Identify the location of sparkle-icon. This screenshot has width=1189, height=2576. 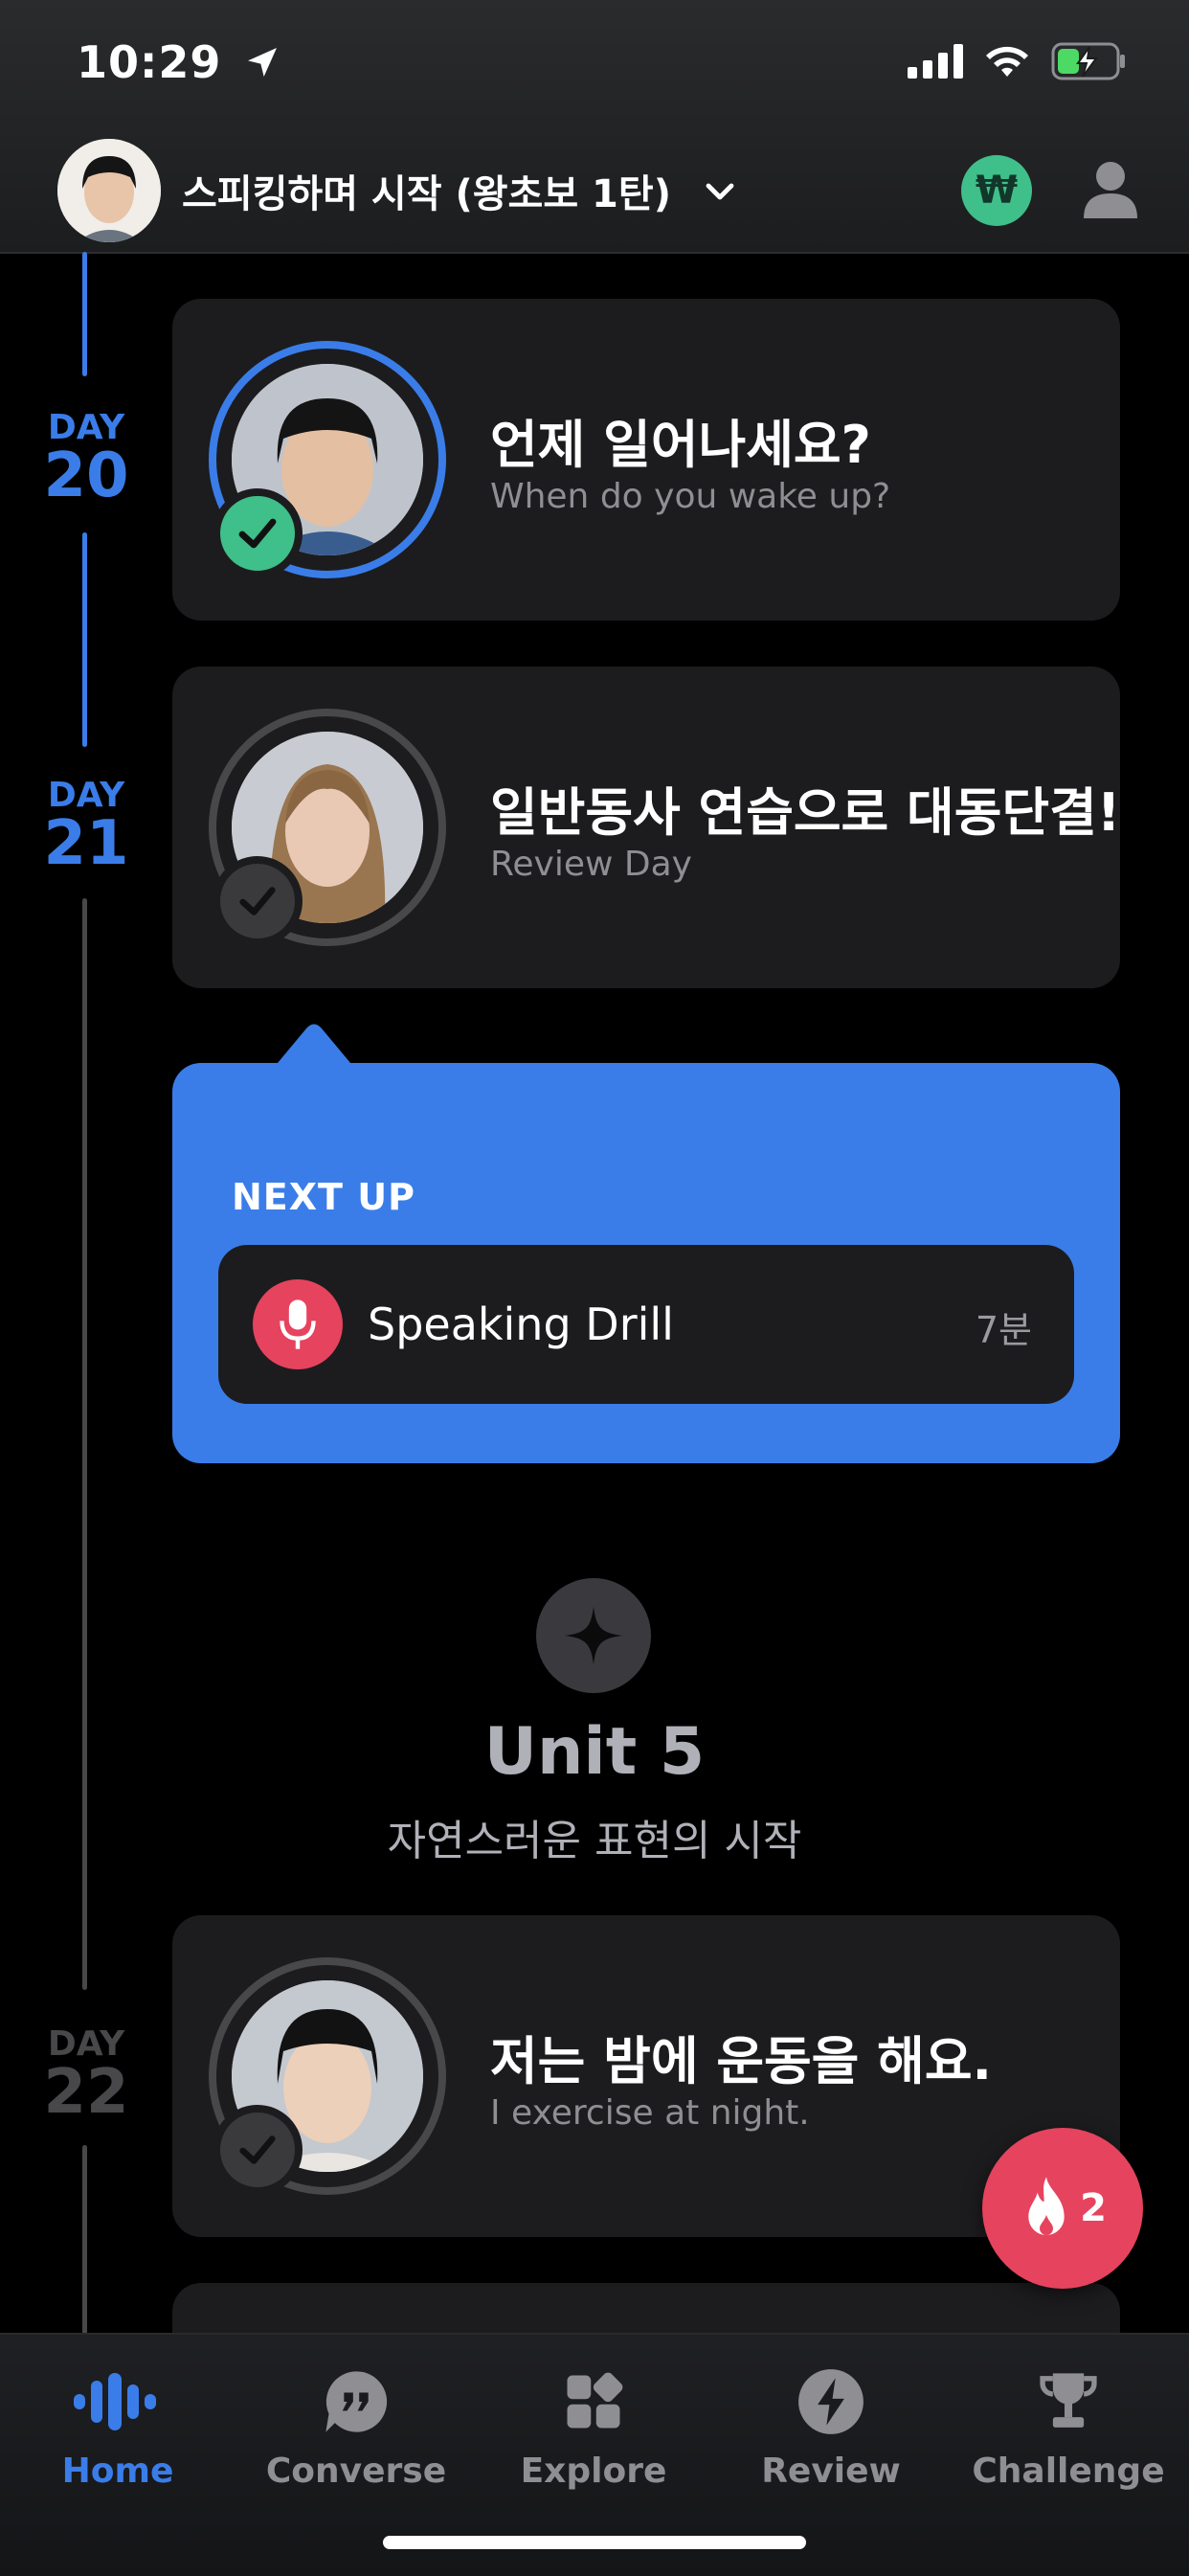
(593, 1635).